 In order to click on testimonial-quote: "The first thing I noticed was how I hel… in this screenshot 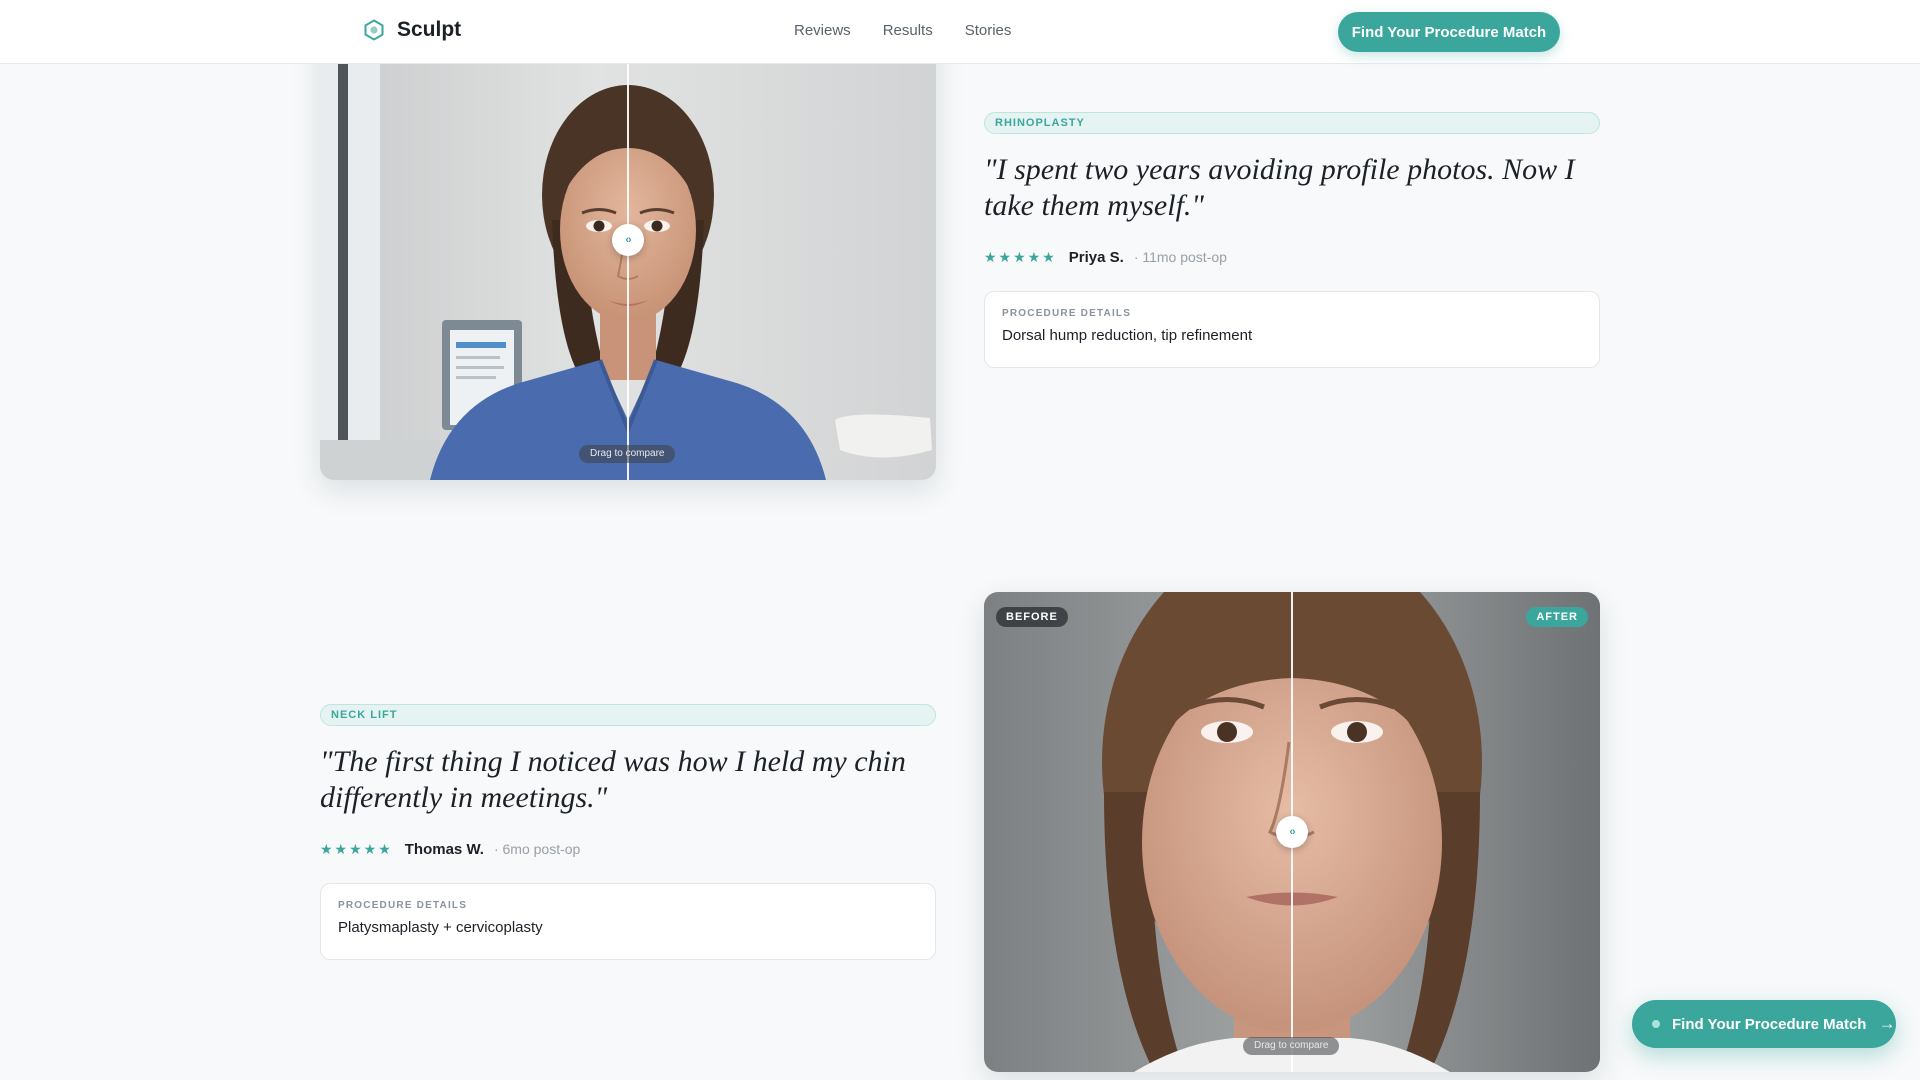, I will do `click(613, 779)`.